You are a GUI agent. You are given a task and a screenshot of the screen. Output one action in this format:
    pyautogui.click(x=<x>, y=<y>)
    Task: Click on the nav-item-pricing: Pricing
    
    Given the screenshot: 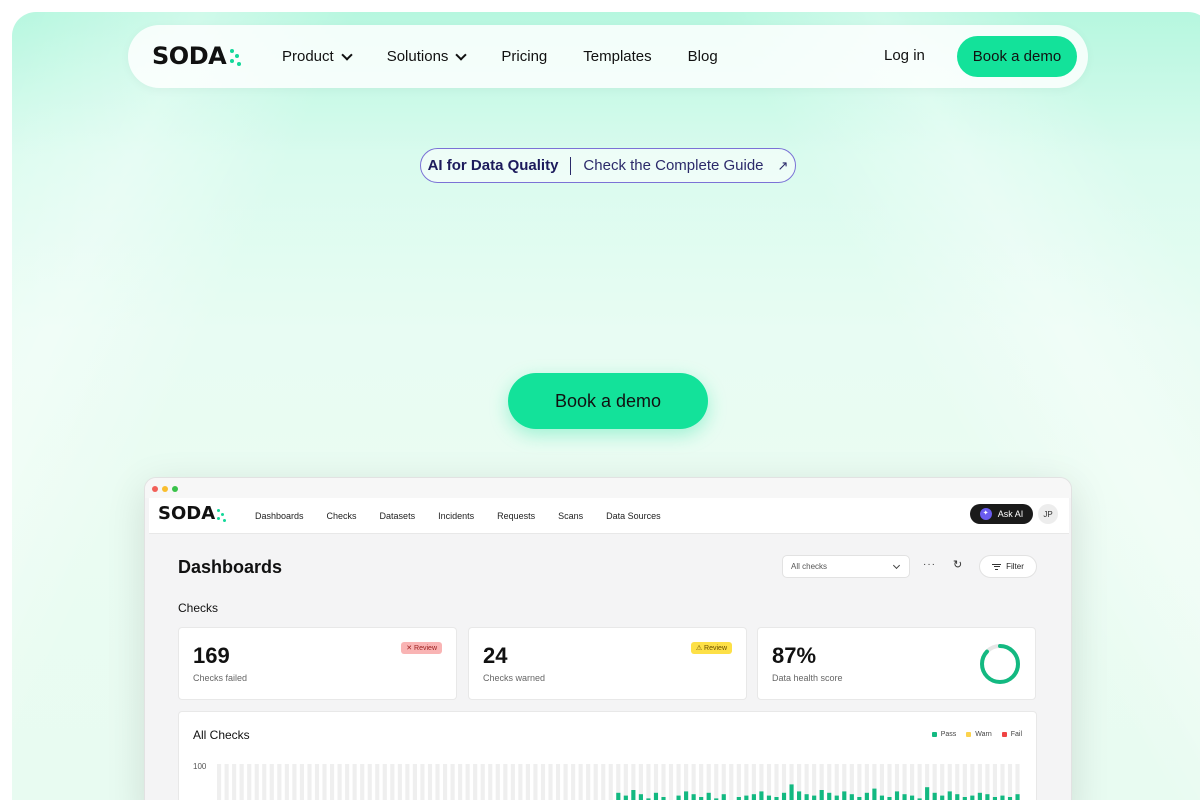 What is the action you would take?
    pyautogui.click(x=524, y=56)
    